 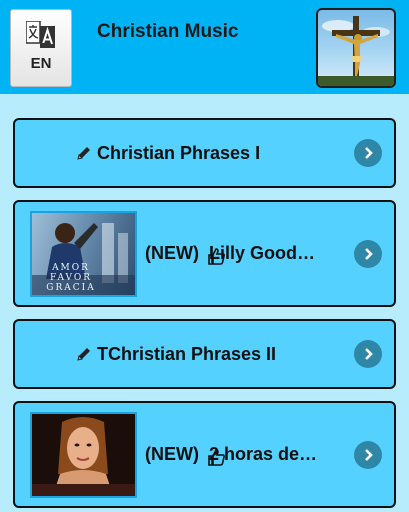 What do you see at coordinates (40, 34) in the screenshot?
I see `translate-icon` at bounding box center [40, 34].